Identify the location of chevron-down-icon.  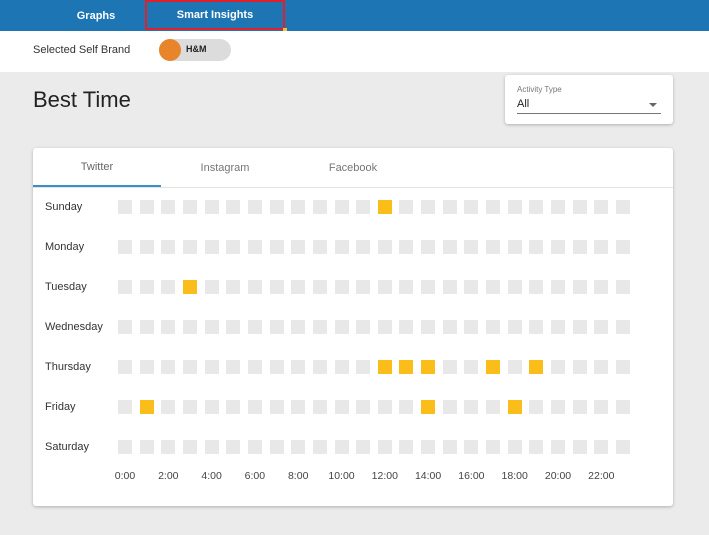
(653, 105).